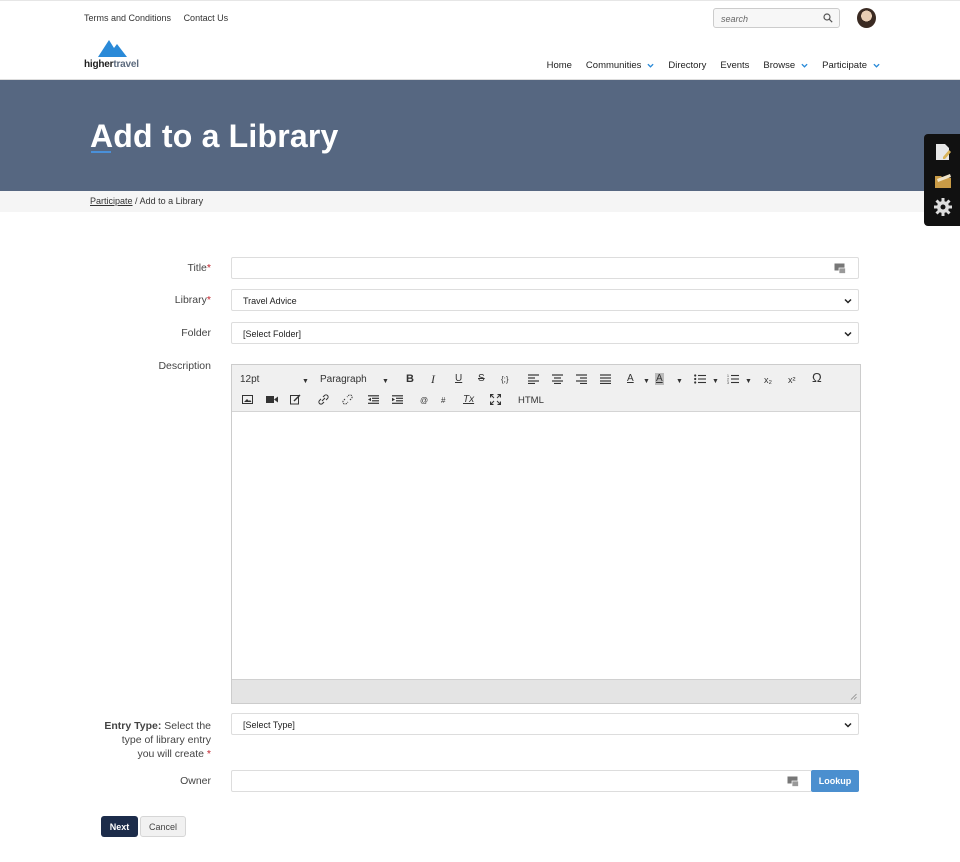  I want to click on edit-page-icon, so click(943, 152).